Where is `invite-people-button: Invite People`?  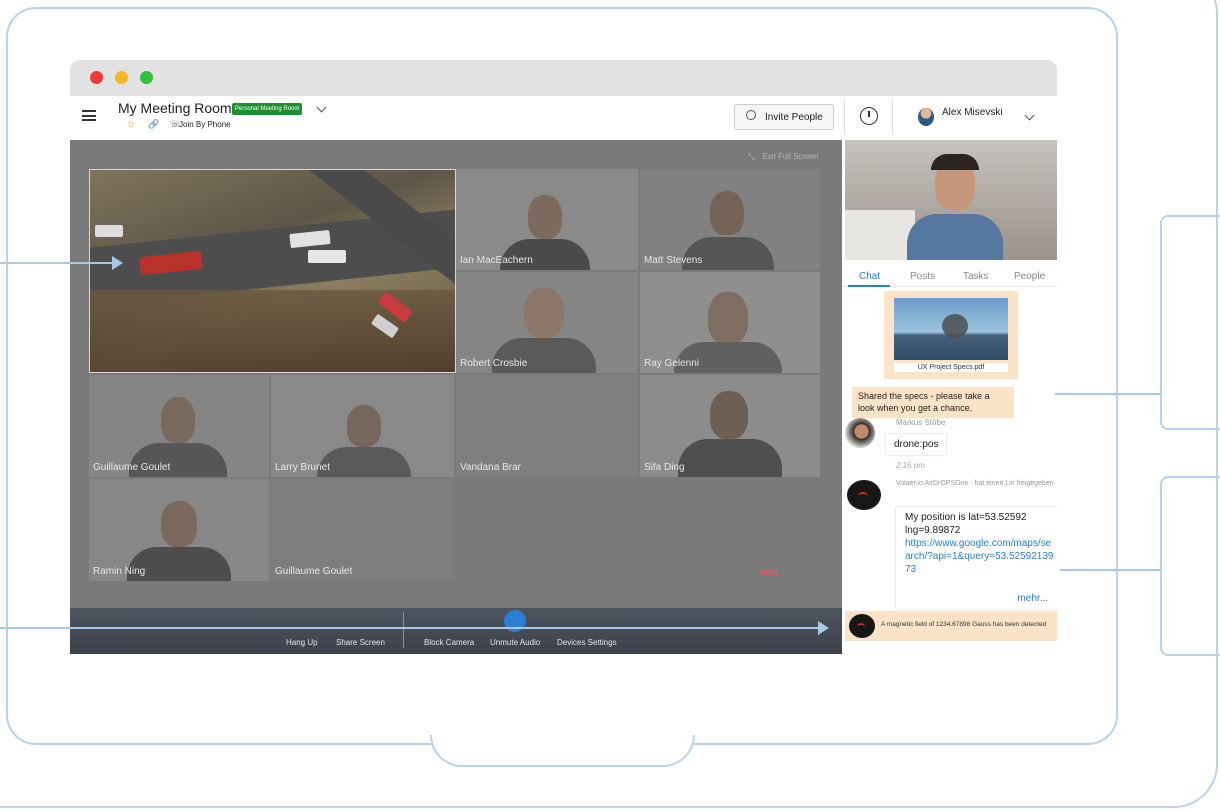
invite-people-button: Invite People is located at coordinates (784, 117).